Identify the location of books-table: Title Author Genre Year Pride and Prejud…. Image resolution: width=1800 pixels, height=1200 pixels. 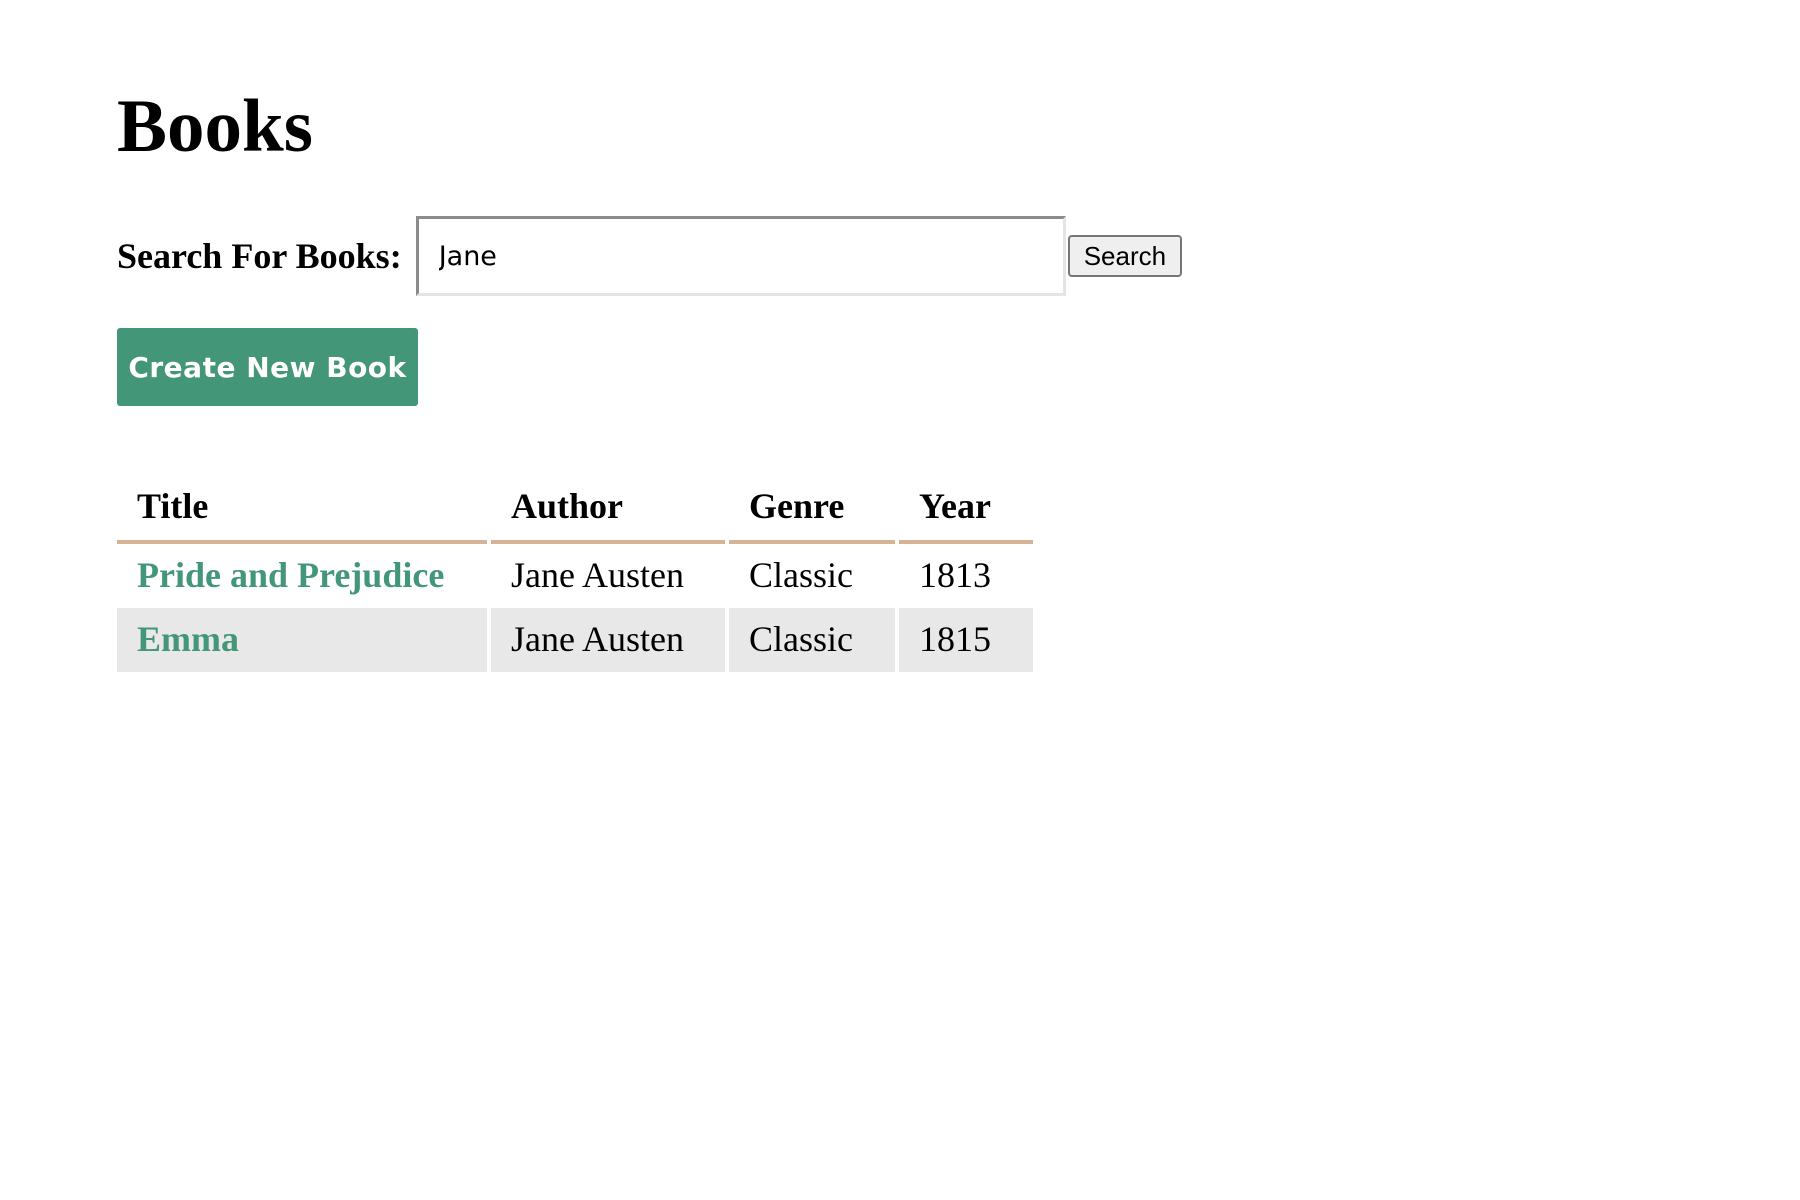
(575, 571).